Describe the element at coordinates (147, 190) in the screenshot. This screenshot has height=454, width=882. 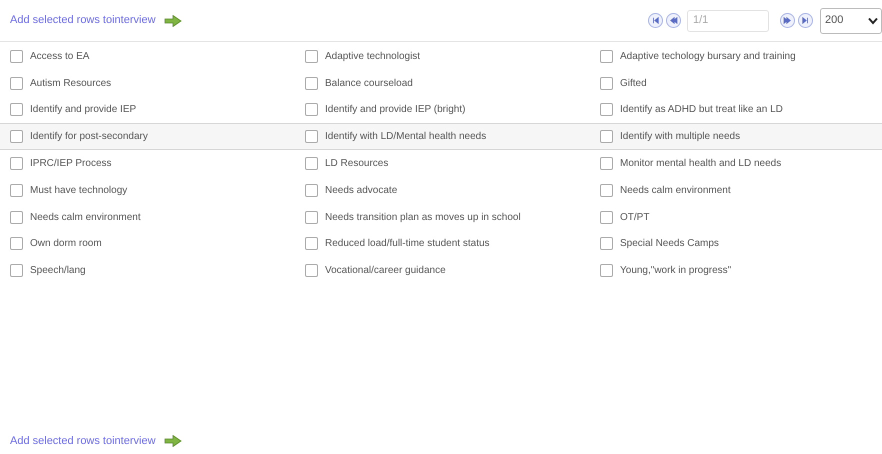
I see `option-checkbox: Must have technology` at that location.